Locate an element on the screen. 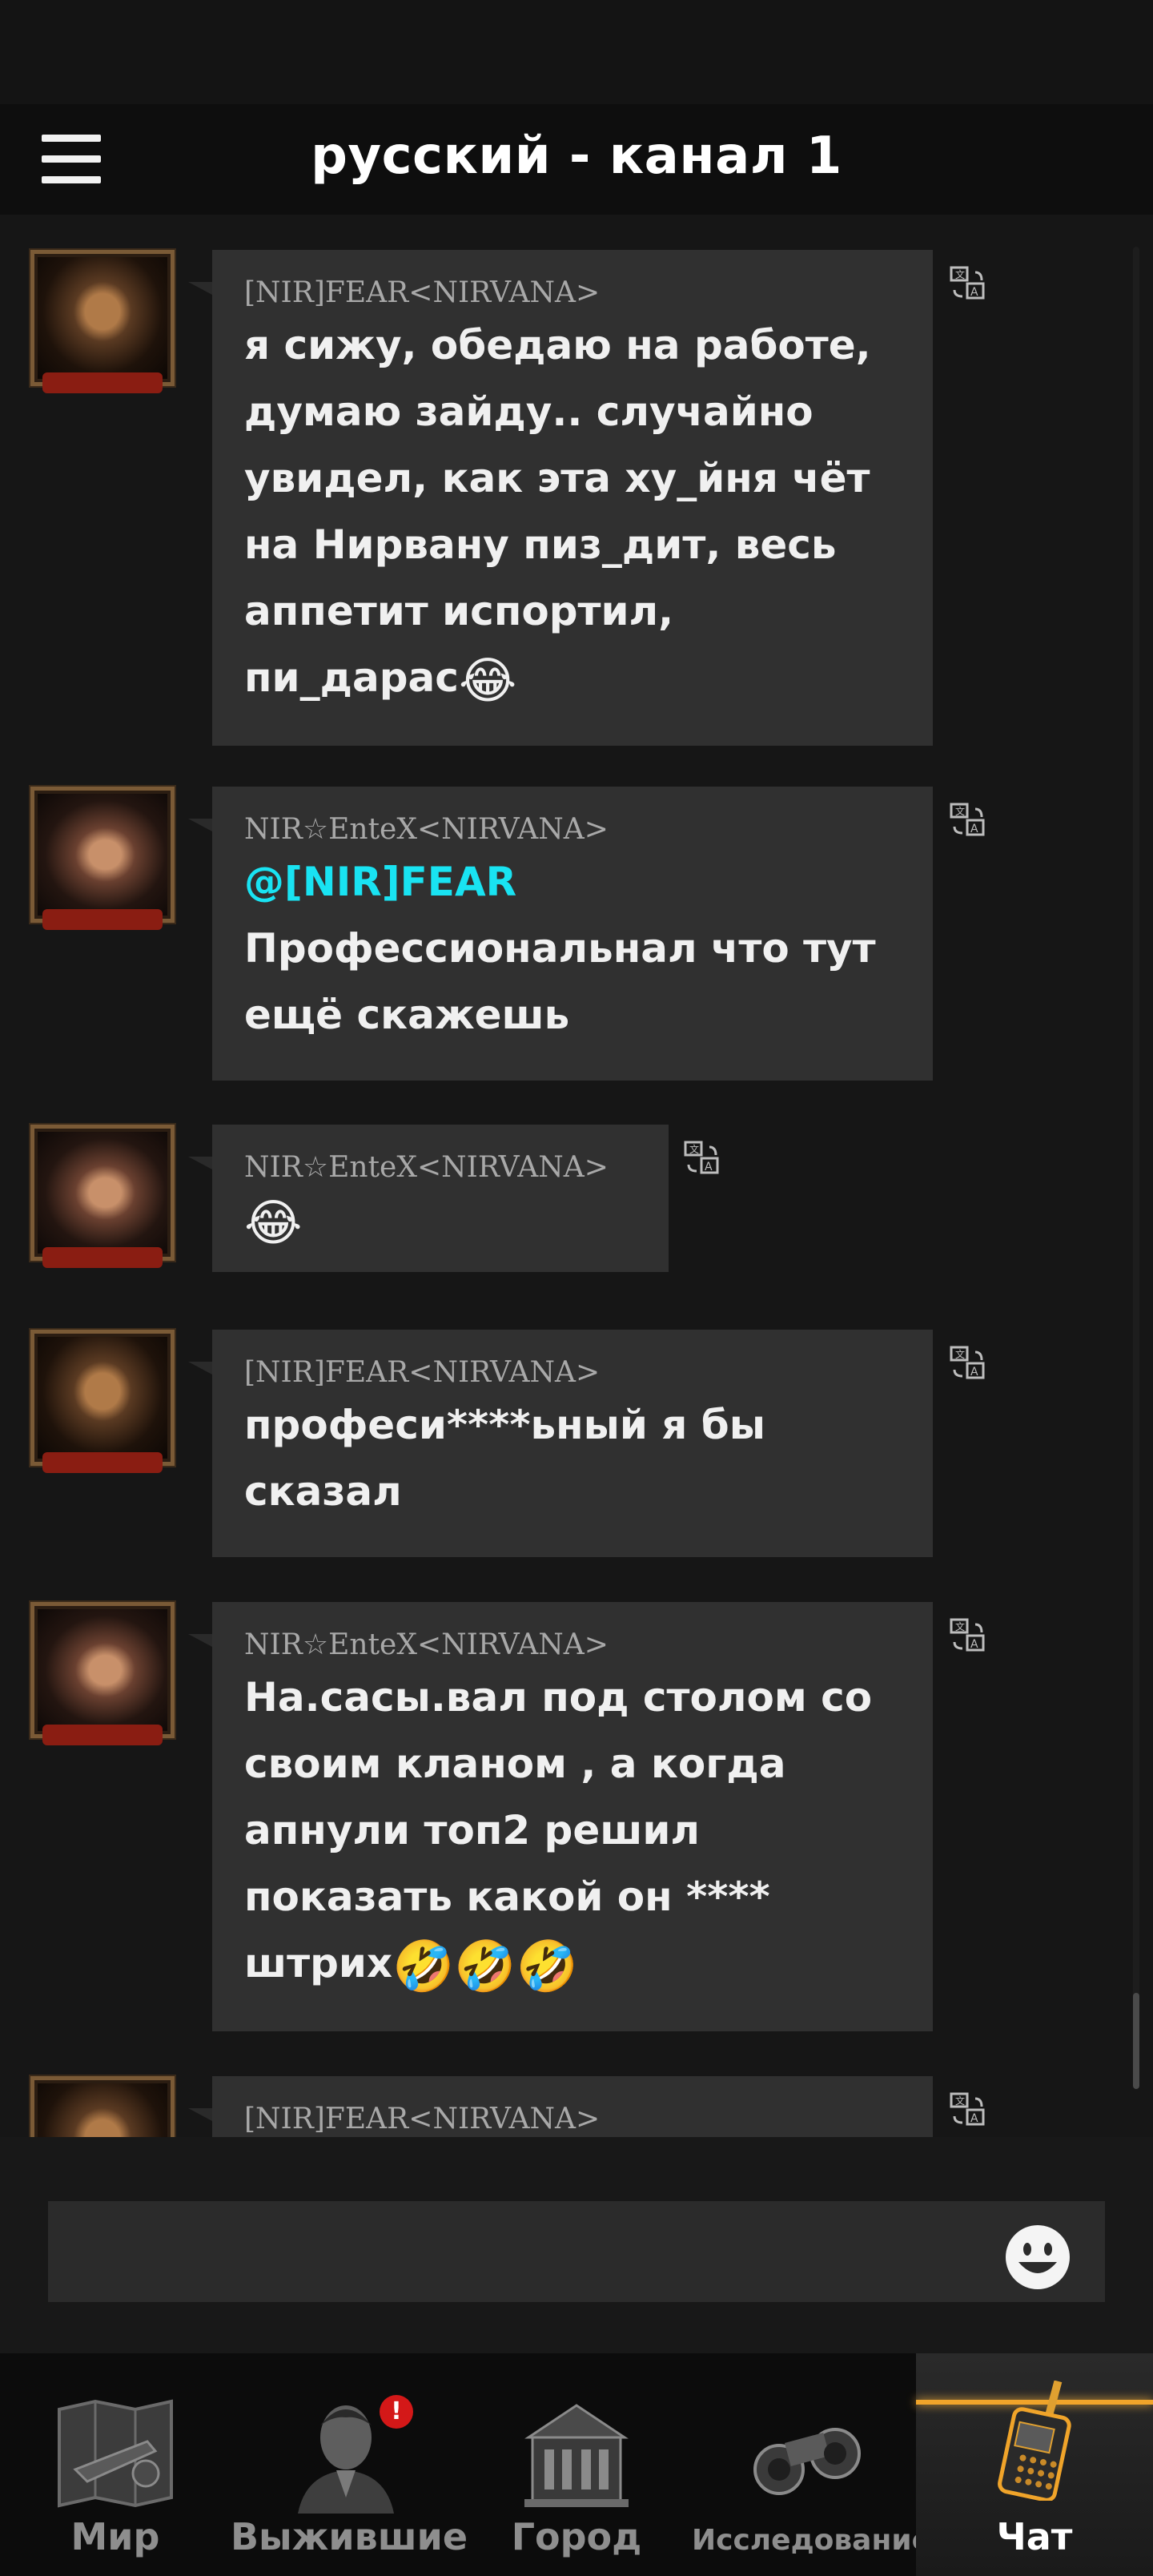 The image size is (1153, 2576). nav-item-exploration: Исследование is located at coordinates (812, 2464).